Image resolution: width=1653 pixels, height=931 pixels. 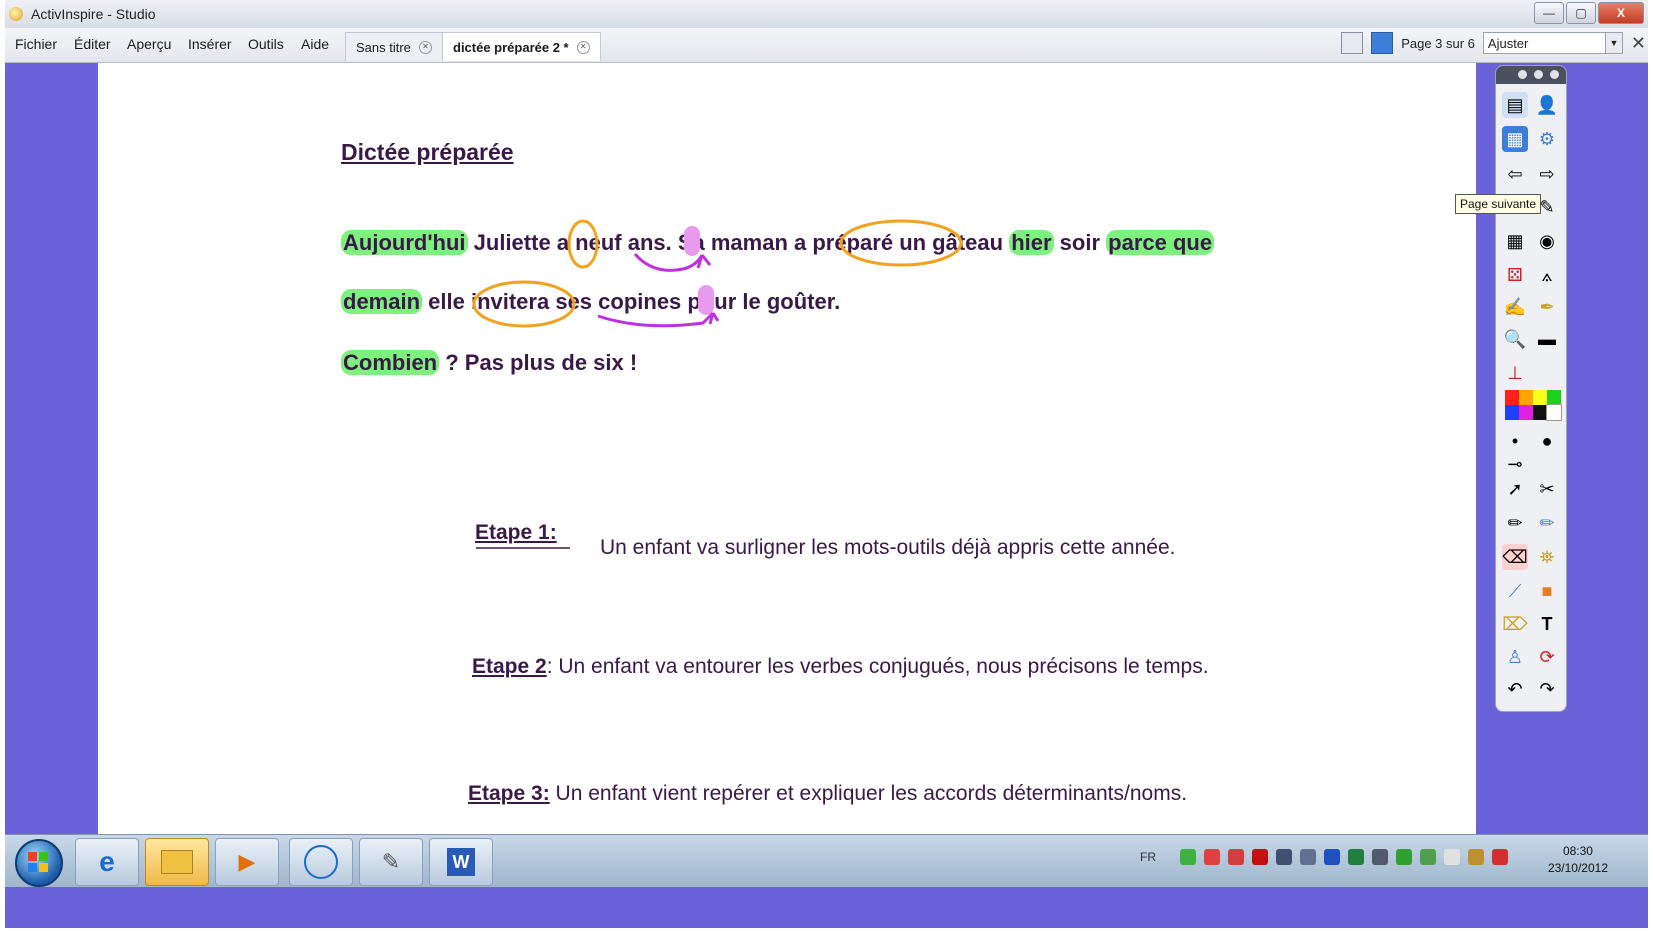 I want to click on menu-inserer: Insérer, so click(x=210, y=44).